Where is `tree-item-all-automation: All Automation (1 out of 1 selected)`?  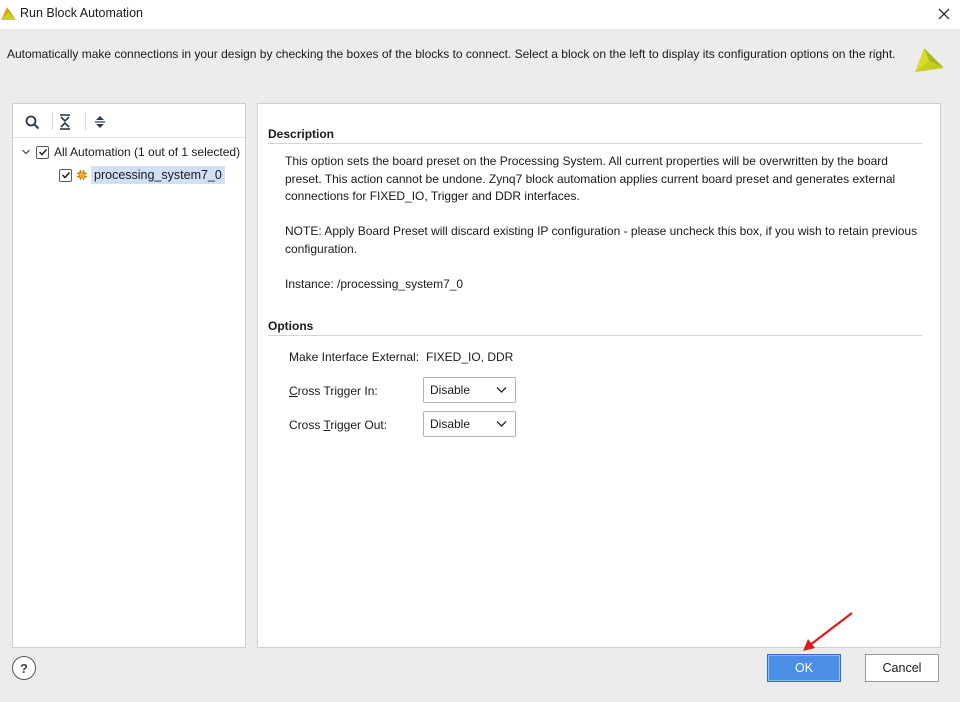
tree-item-all-automation: All Automation (1 out of 1 selected) is located at coordinates (130, 152).